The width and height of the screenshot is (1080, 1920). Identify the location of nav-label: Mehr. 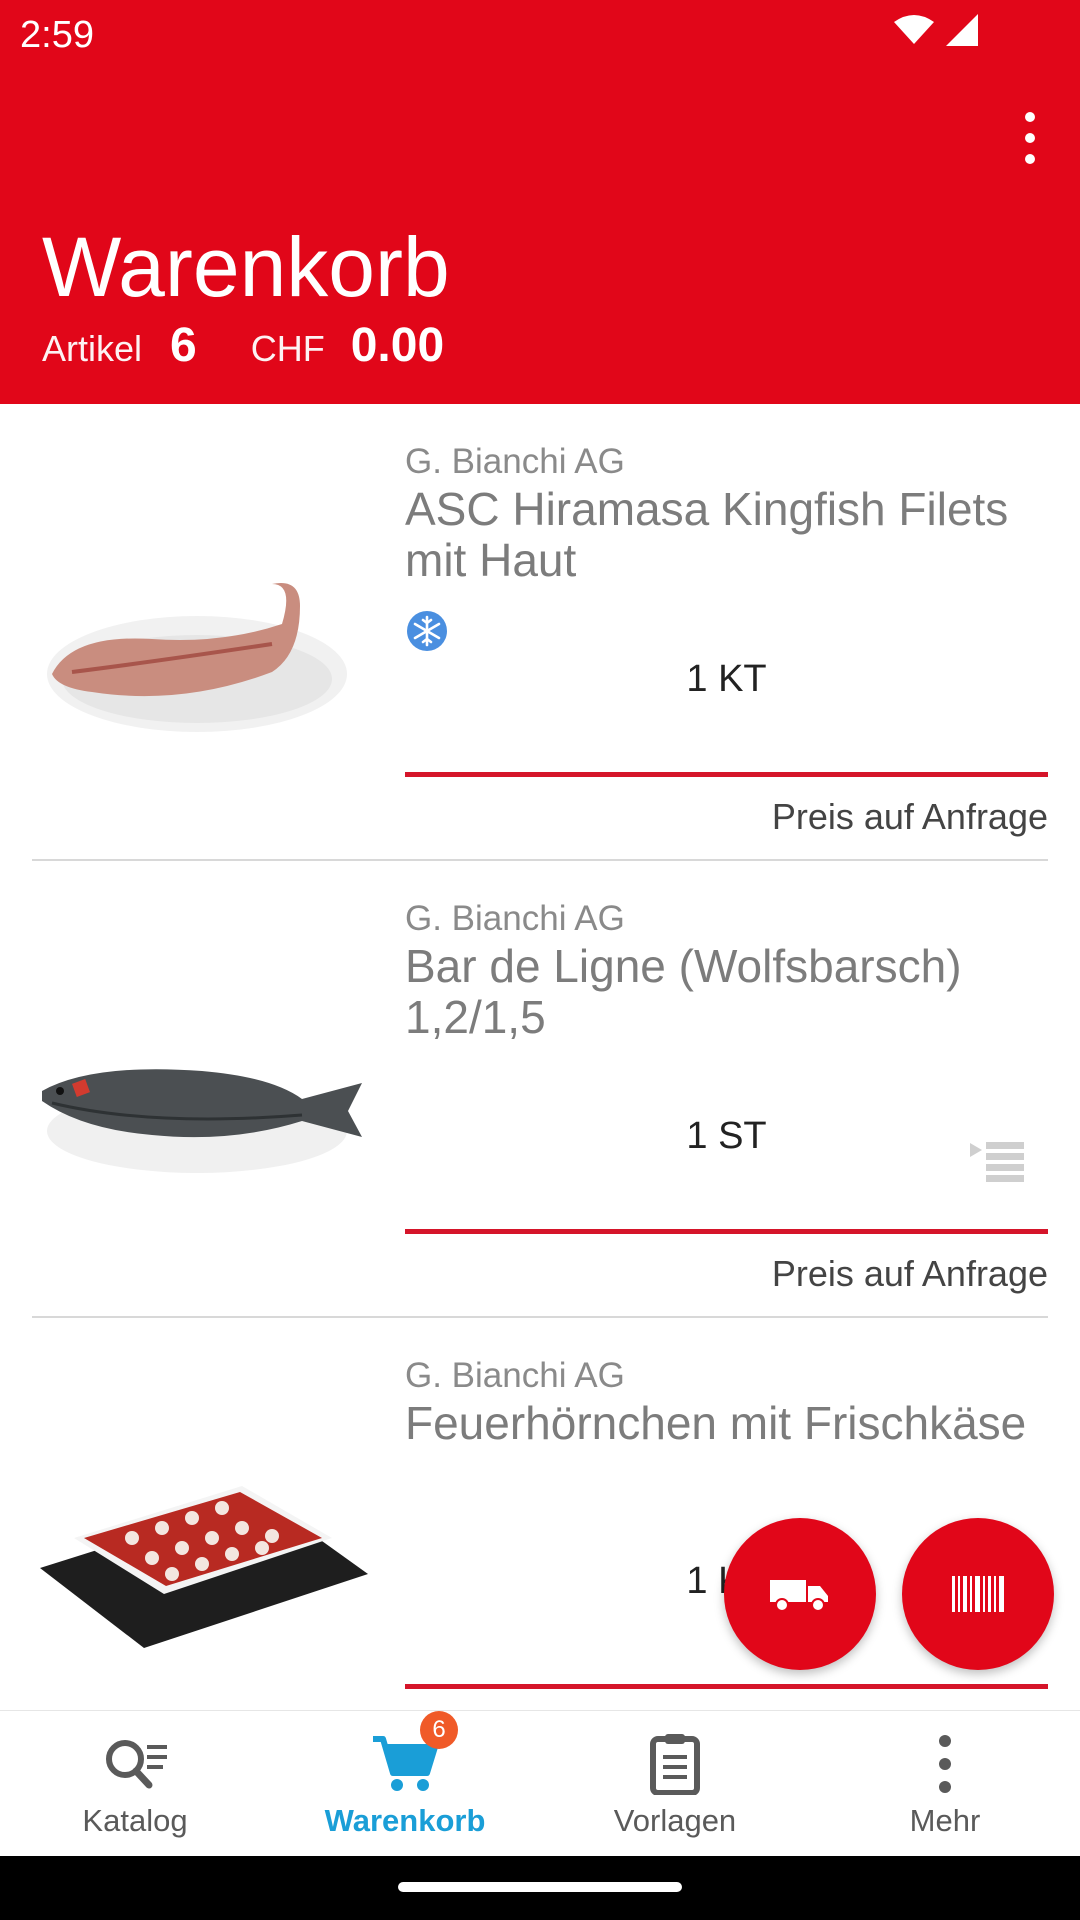
(945, 1820).